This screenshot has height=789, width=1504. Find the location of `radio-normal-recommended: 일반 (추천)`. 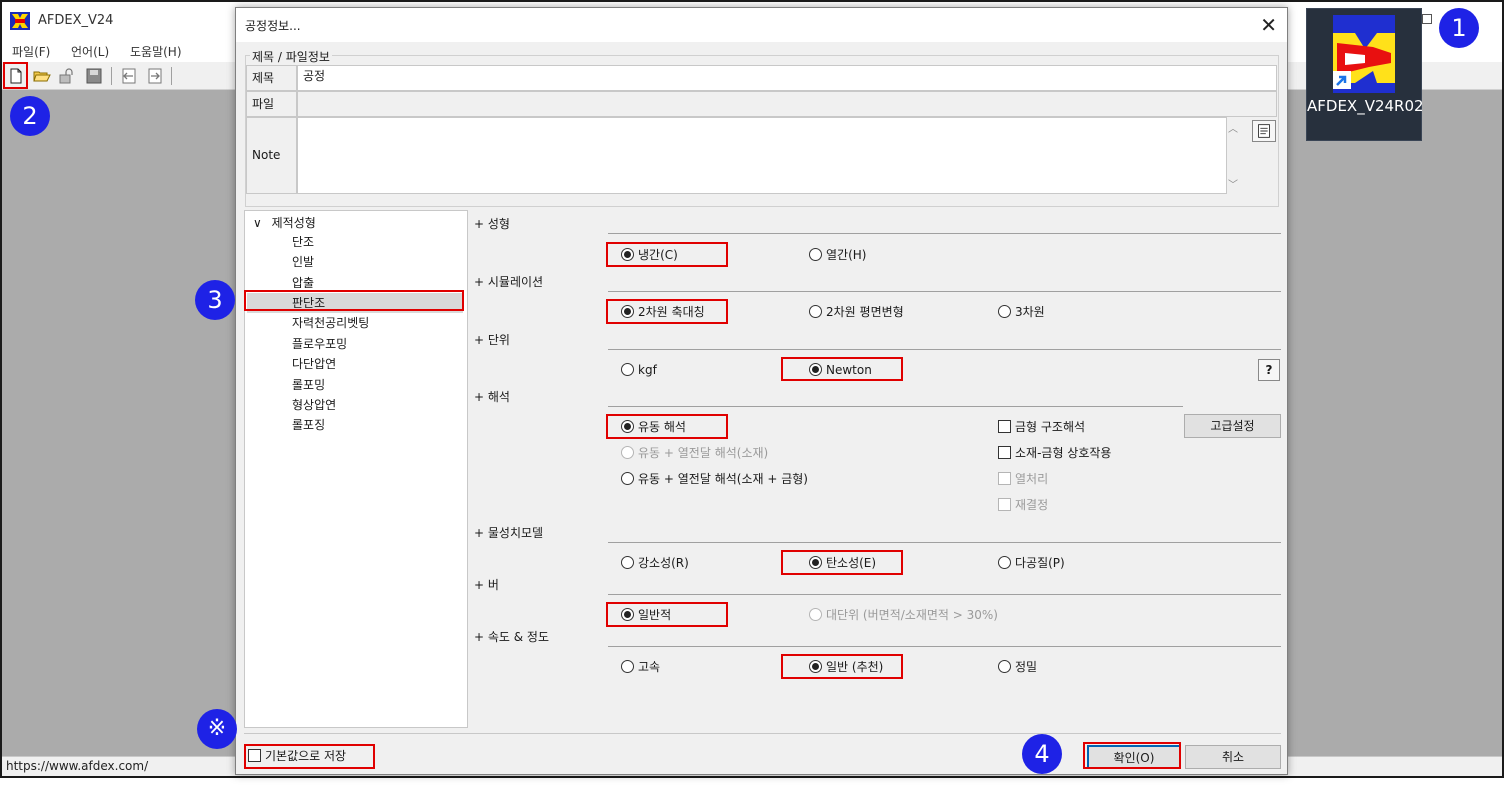

radio-normal-recommended: 일반 (추천) is located at coordinates (846, 667).